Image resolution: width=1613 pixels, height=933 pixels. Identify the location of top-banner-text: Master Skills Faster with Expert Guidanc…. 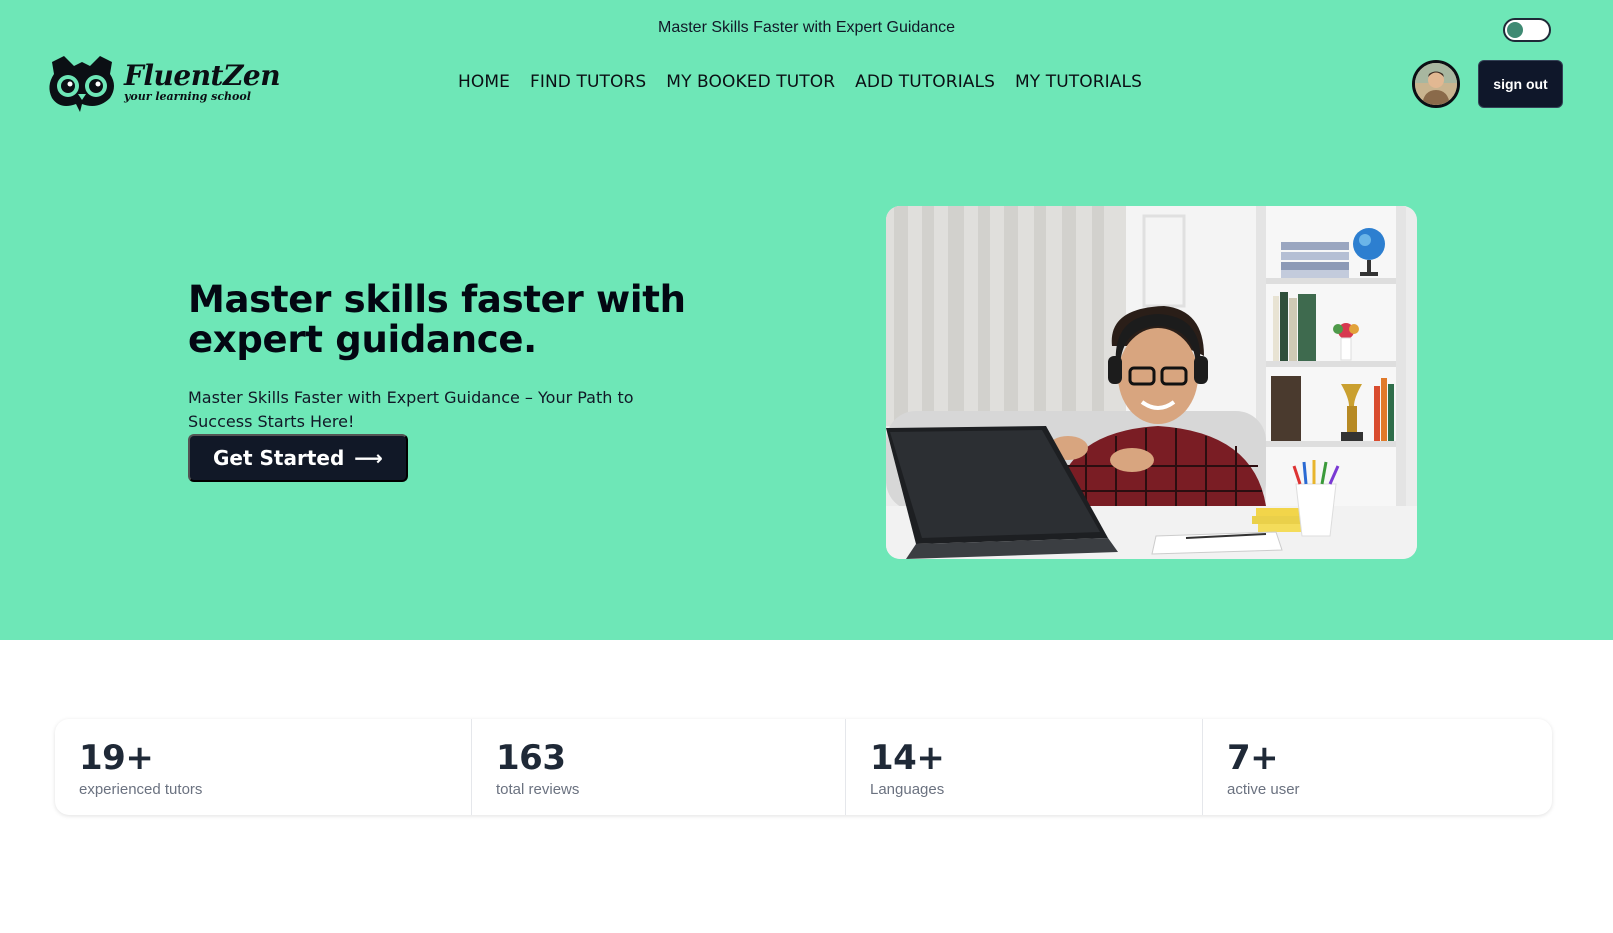
(806, 27).